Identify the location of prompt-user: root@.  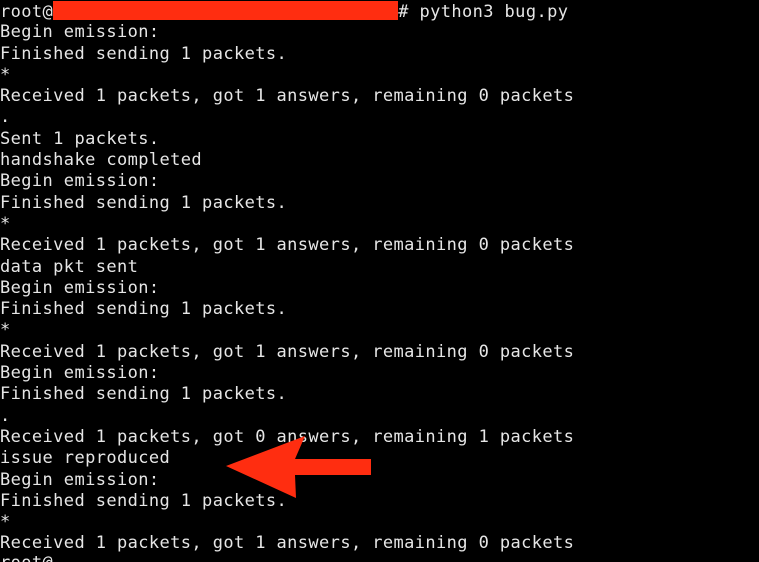
(27, 12).